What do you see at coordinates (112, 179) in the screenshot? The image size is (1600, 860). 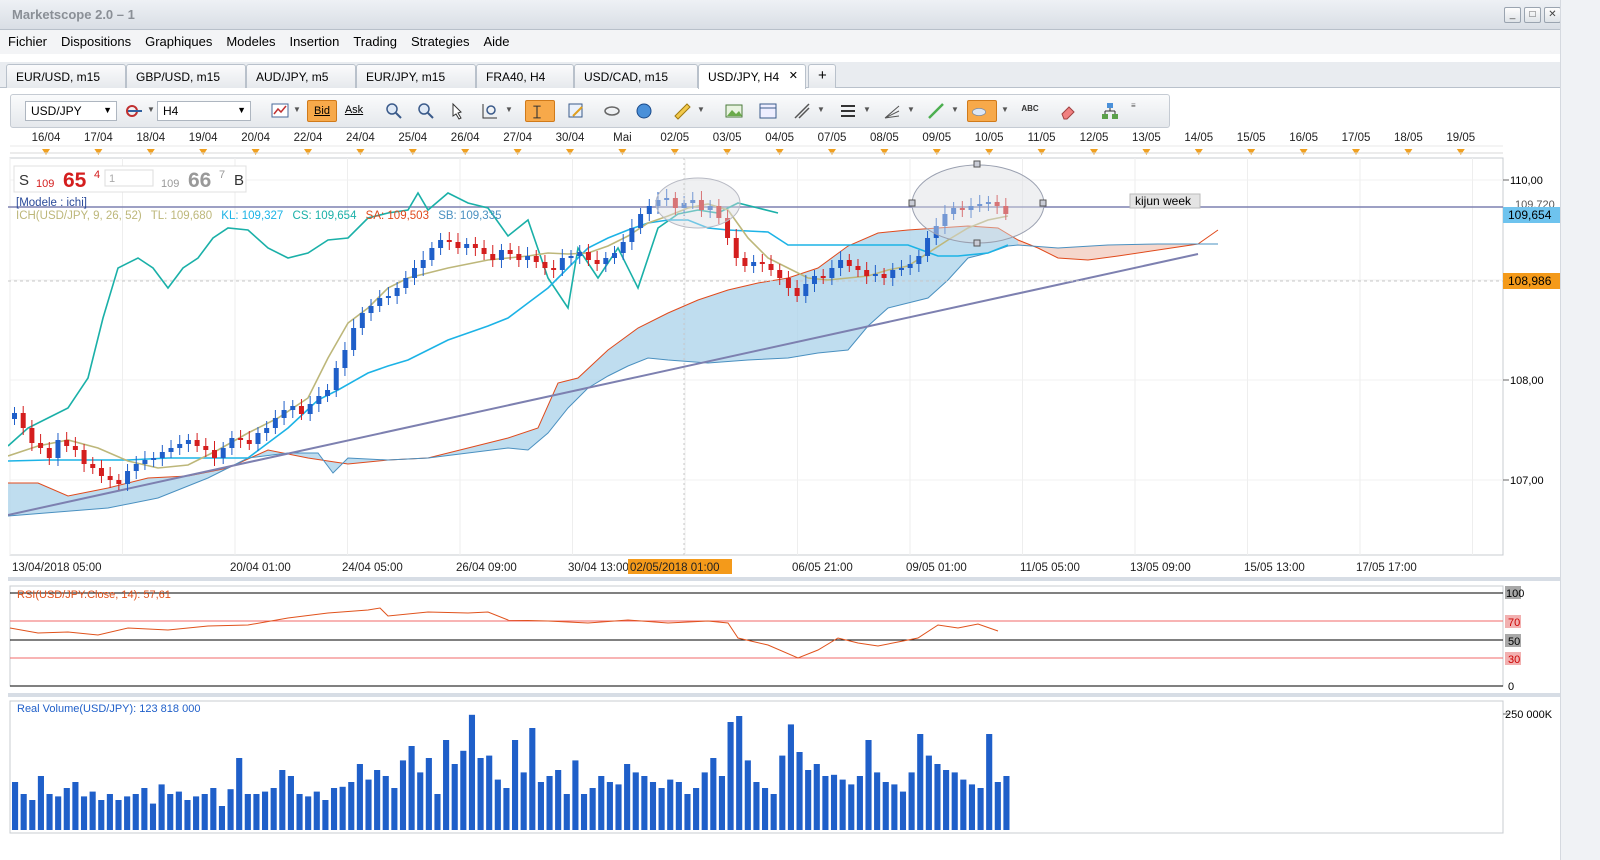 I see `spread-value: 1` at bounding box center [112, 179].